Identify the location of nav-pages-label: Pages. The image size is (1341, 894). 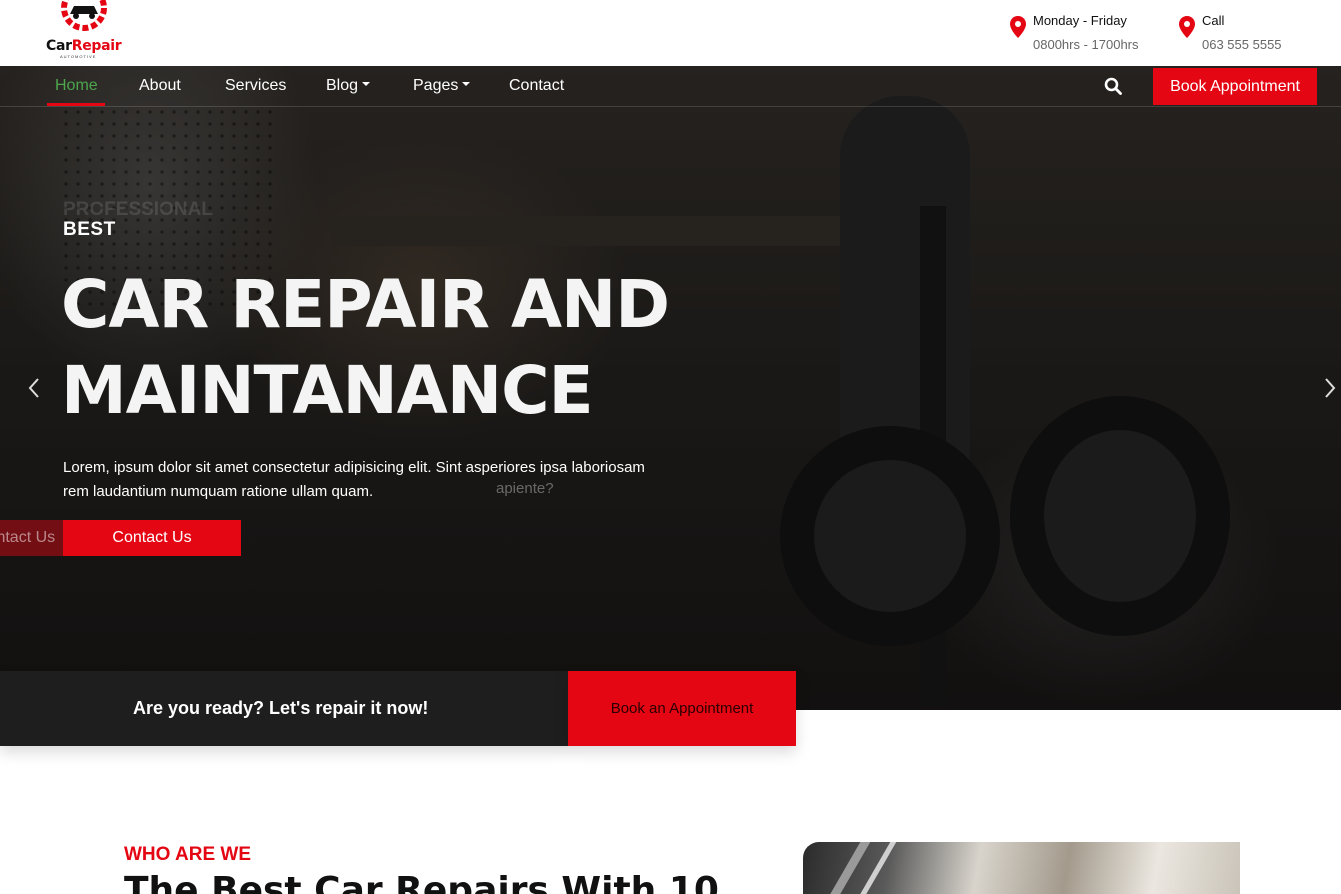
(436, 85).